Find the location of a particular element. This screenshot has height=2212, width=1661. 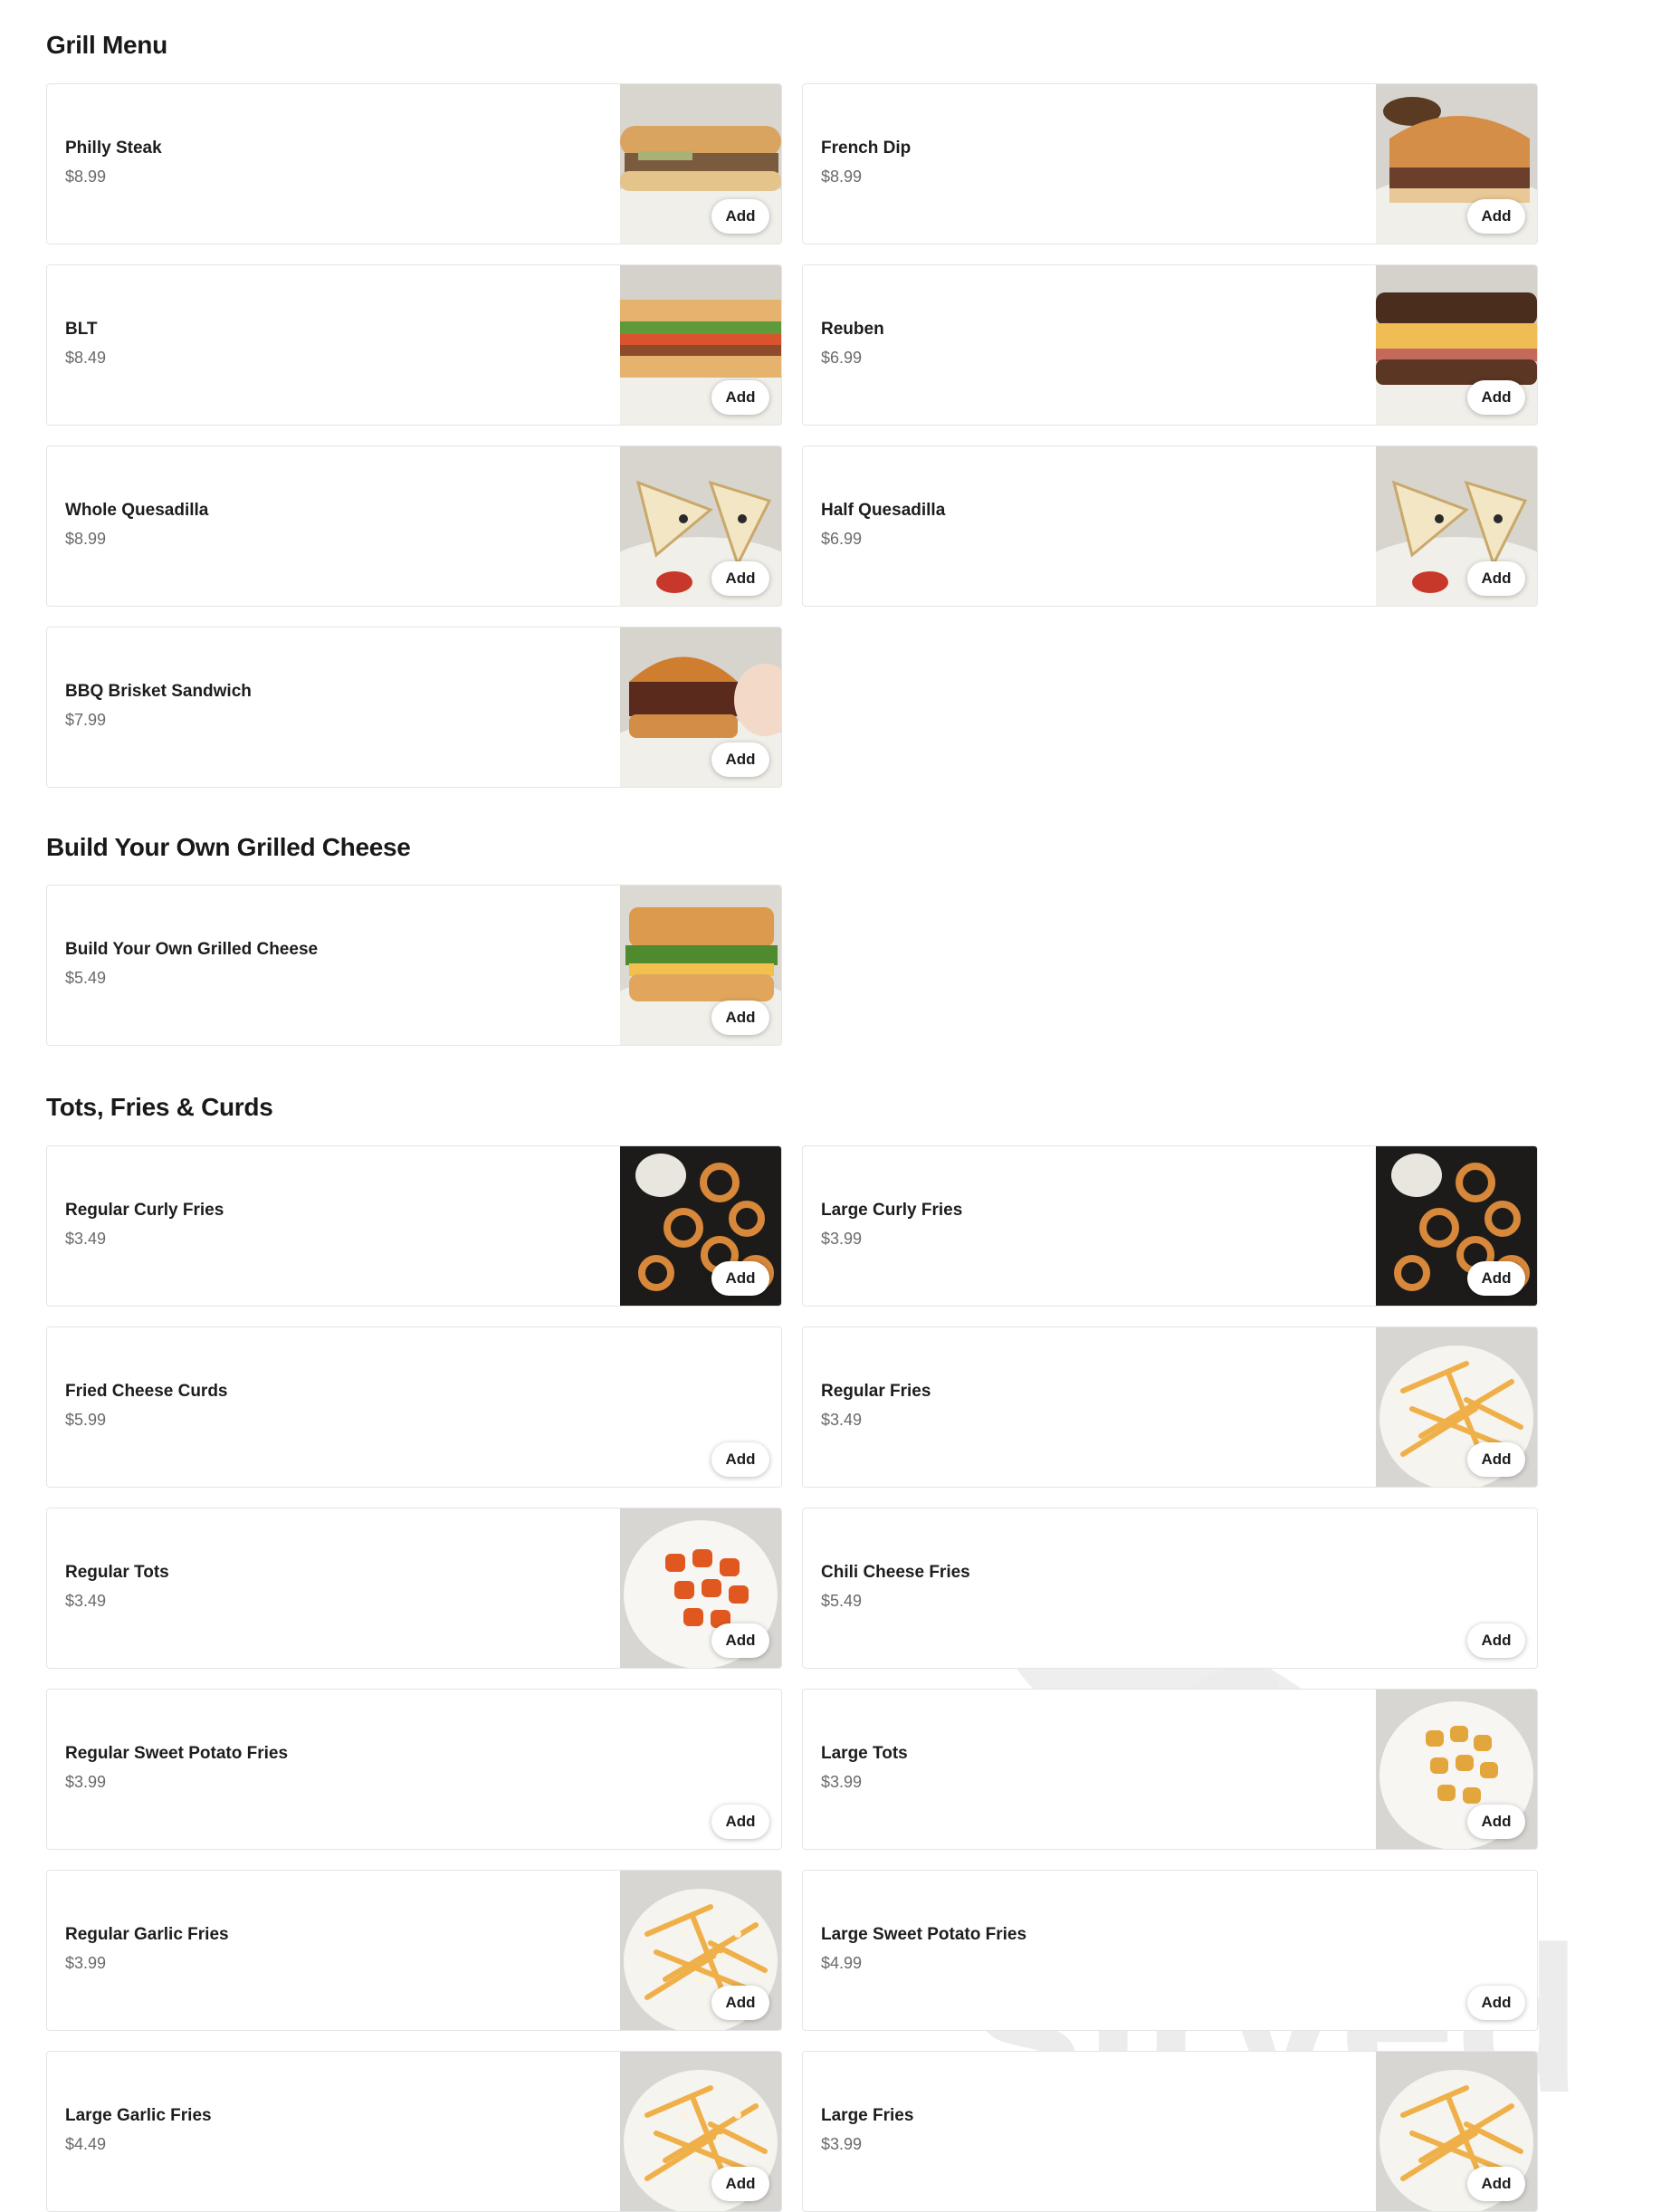

menu-item-card-large-fries: Large Fries $3.99 Add is located at coordinates (1170, 2131).